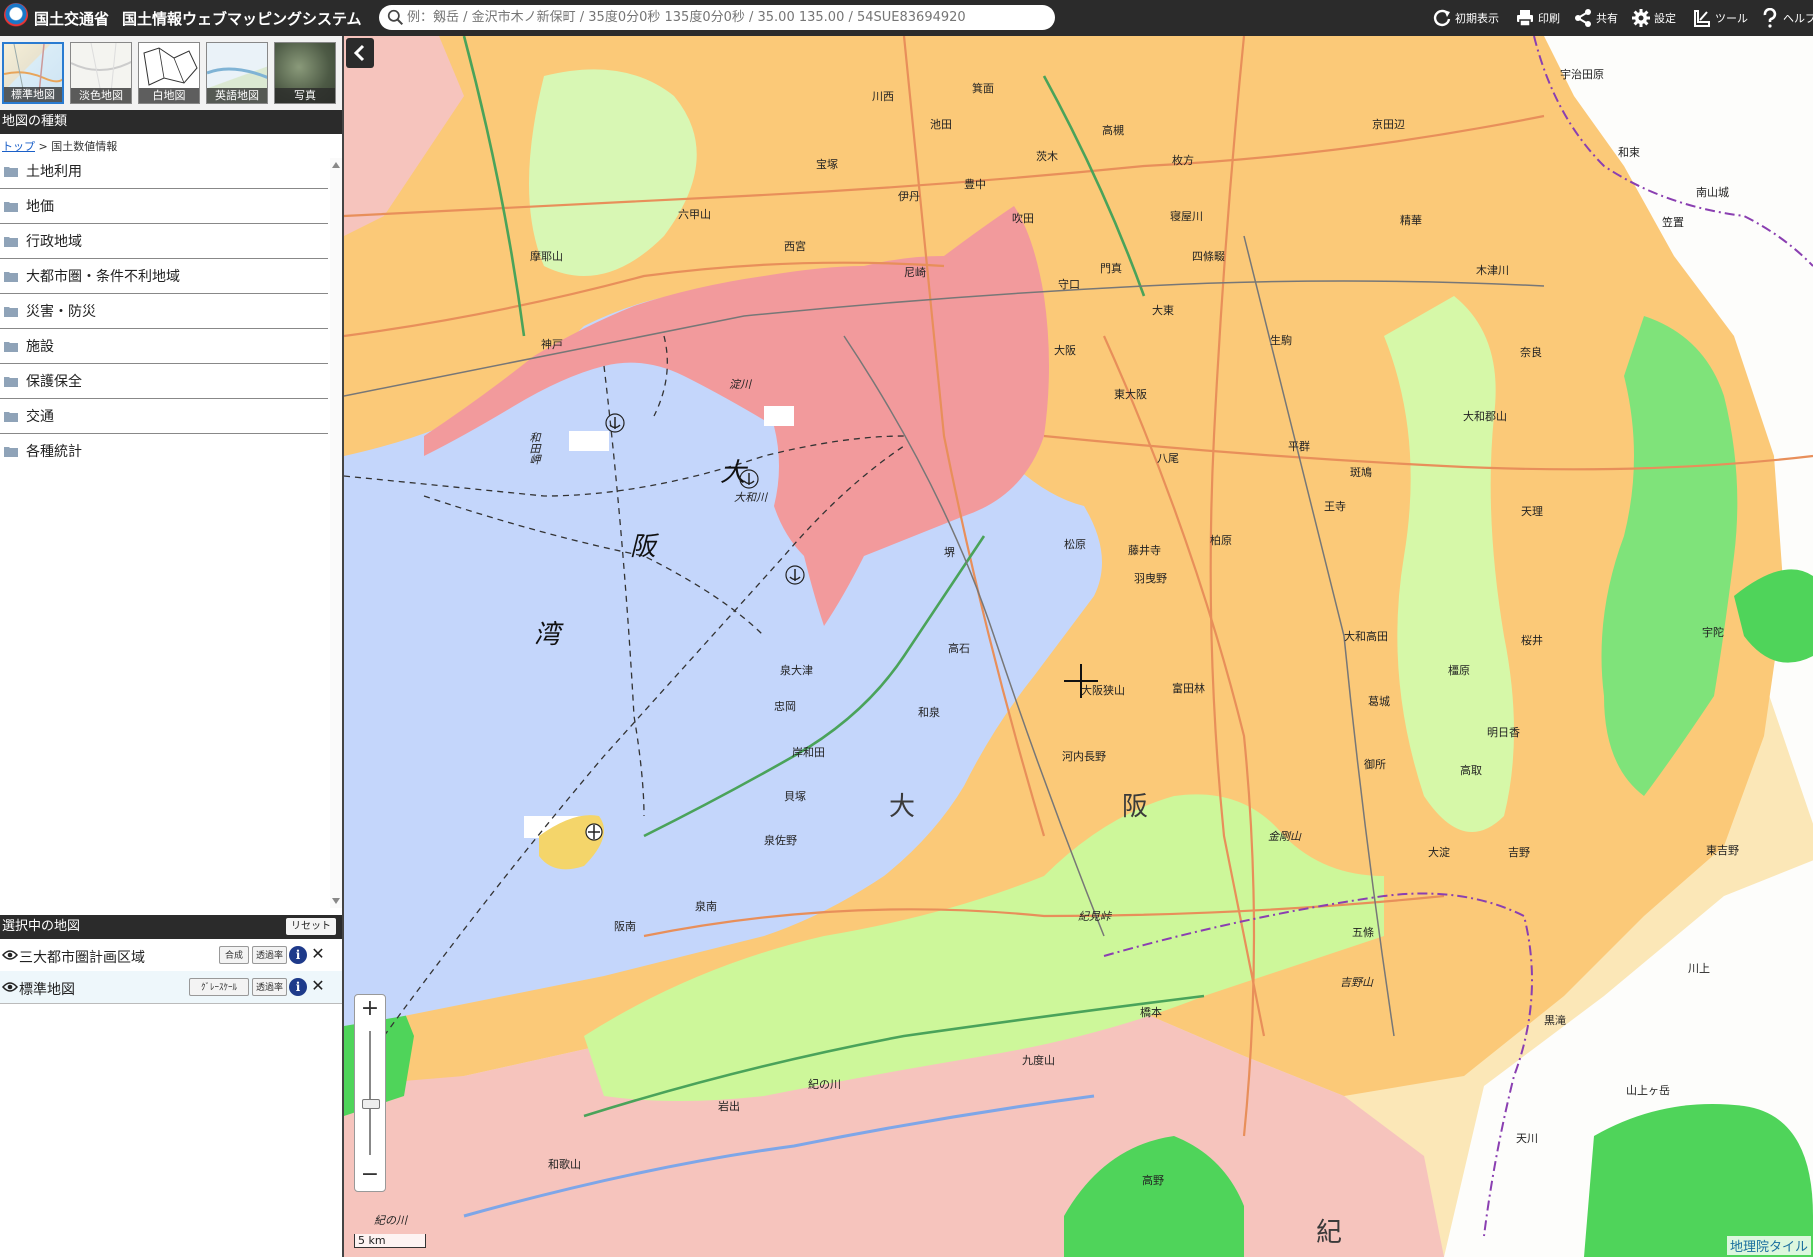  Describe the element at coordinates (18, 146) in the screenshot. I see `breadcrumb-top-link: トップ` at that location.